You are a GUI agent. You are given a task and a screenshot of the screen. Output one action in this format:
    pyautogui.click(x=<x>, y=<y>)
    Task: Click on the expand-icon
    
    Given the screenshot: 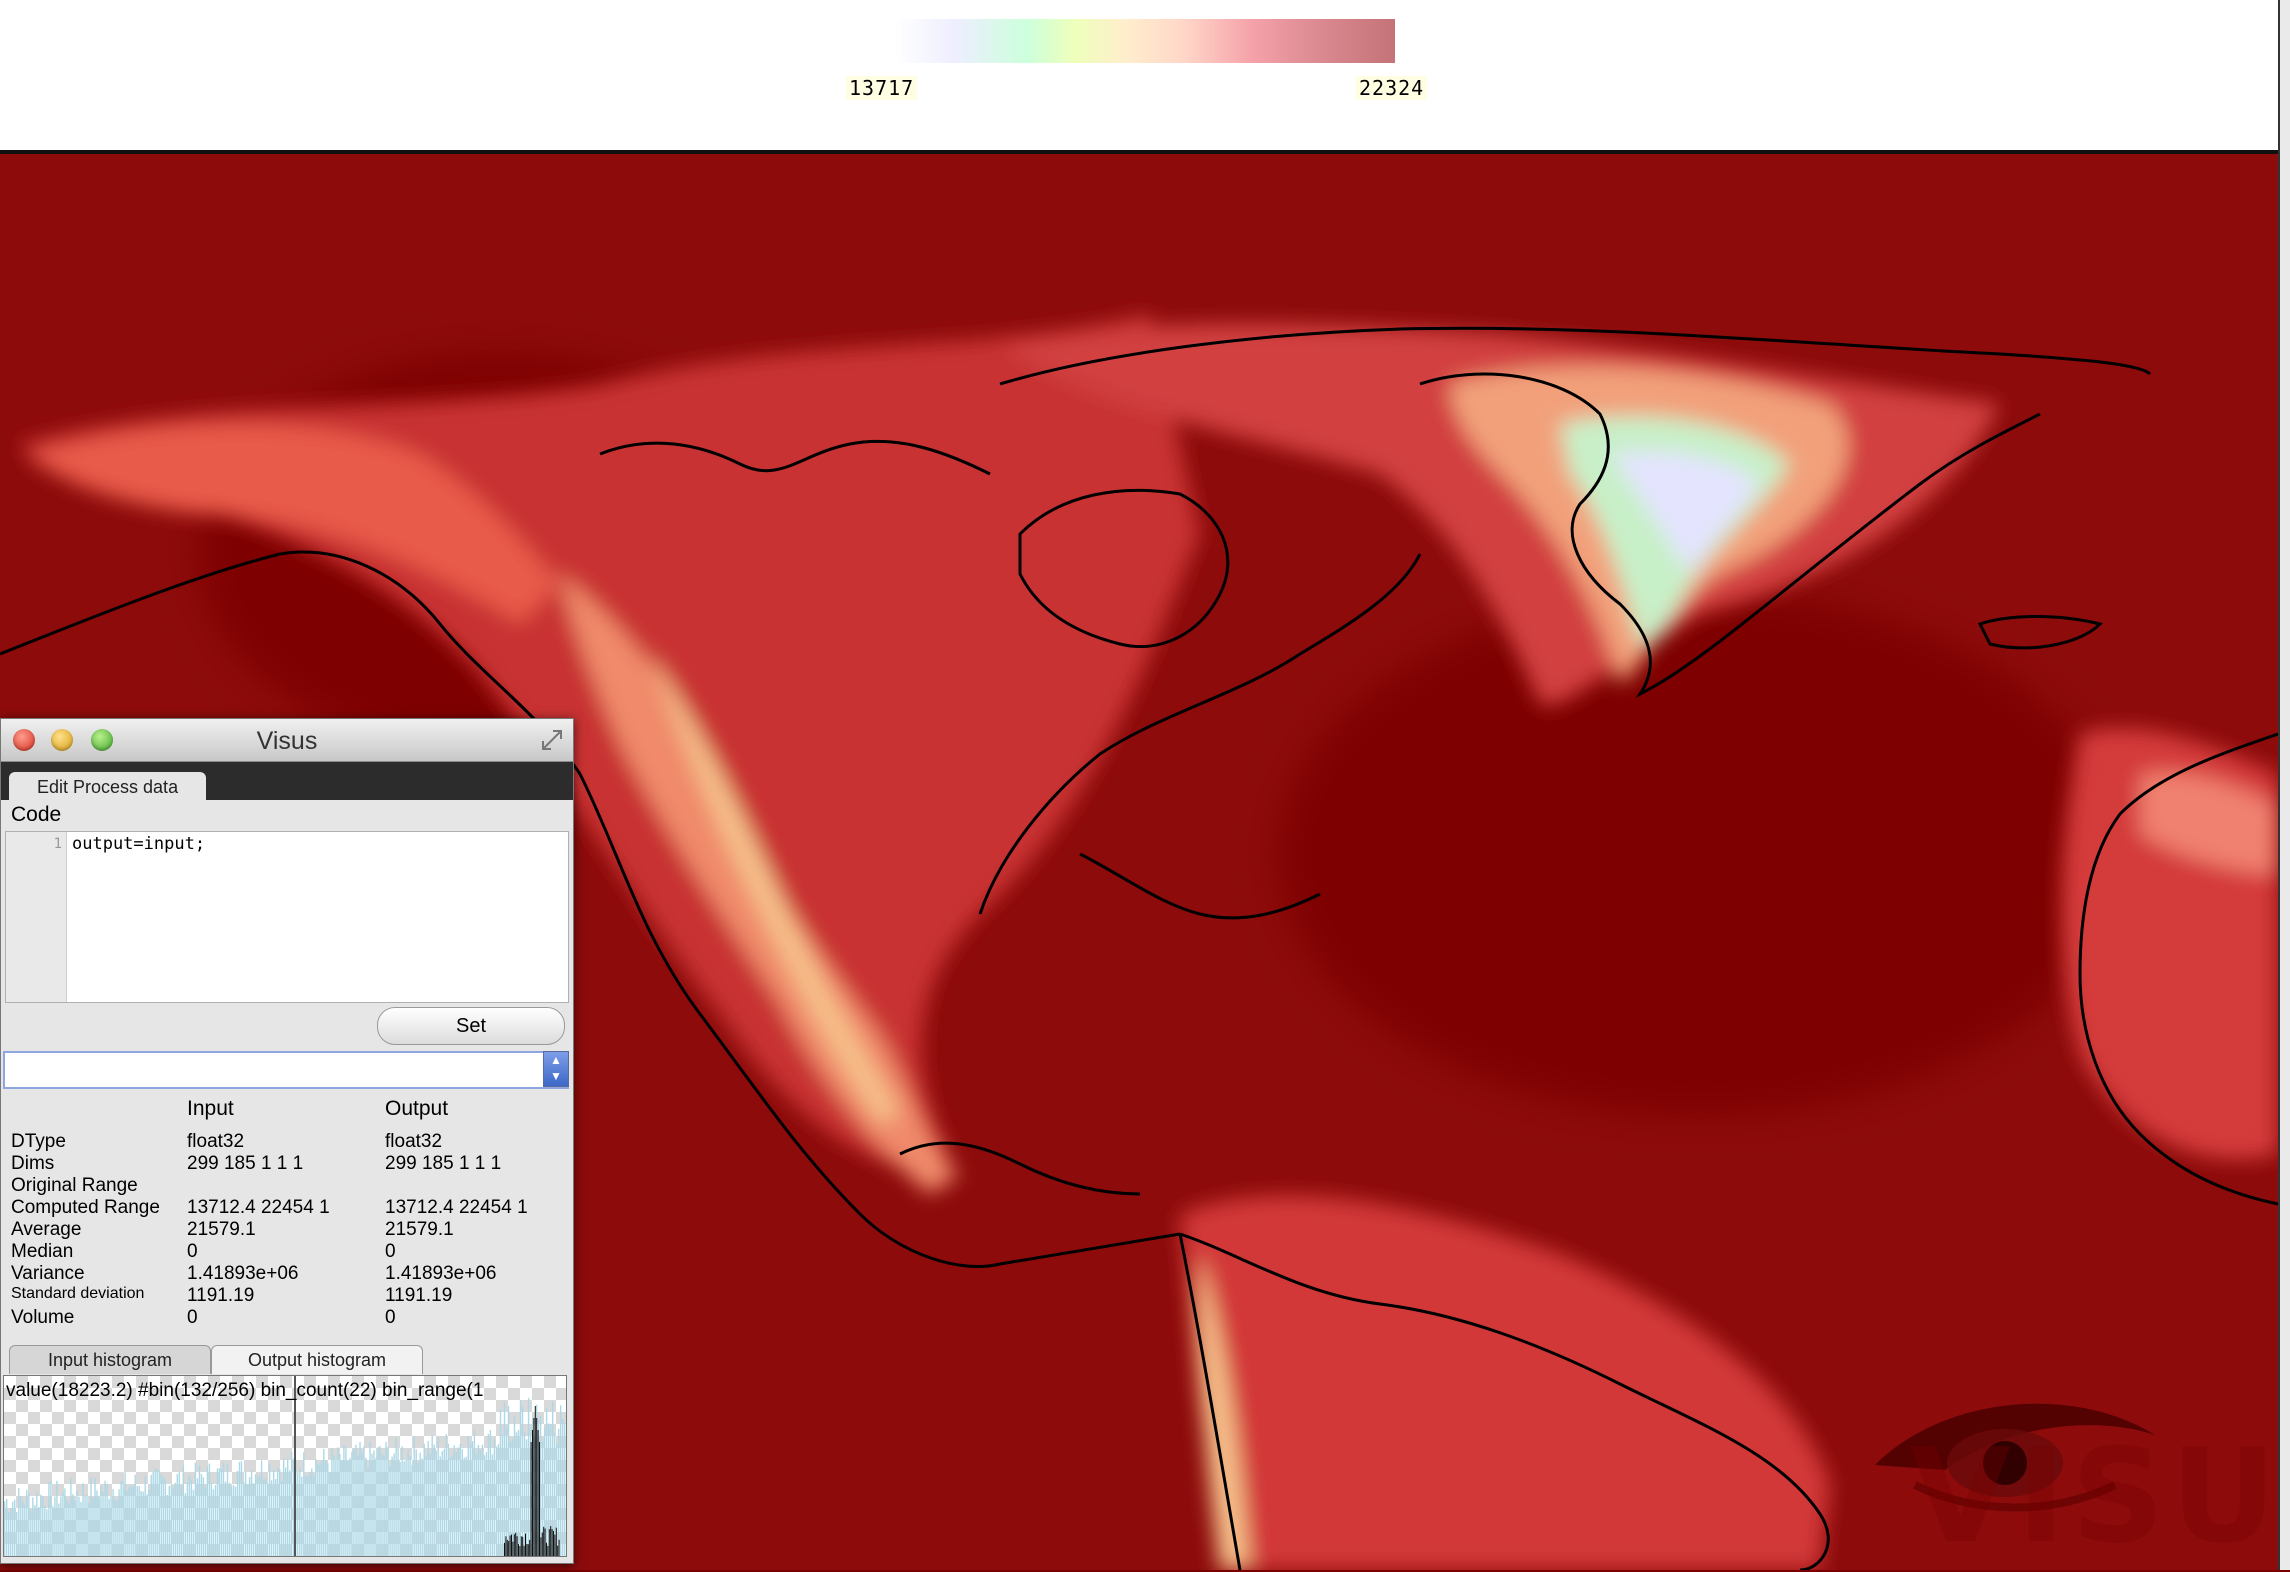 What is the action you would take?
    pyautogui.click(x=552, y=740)
    